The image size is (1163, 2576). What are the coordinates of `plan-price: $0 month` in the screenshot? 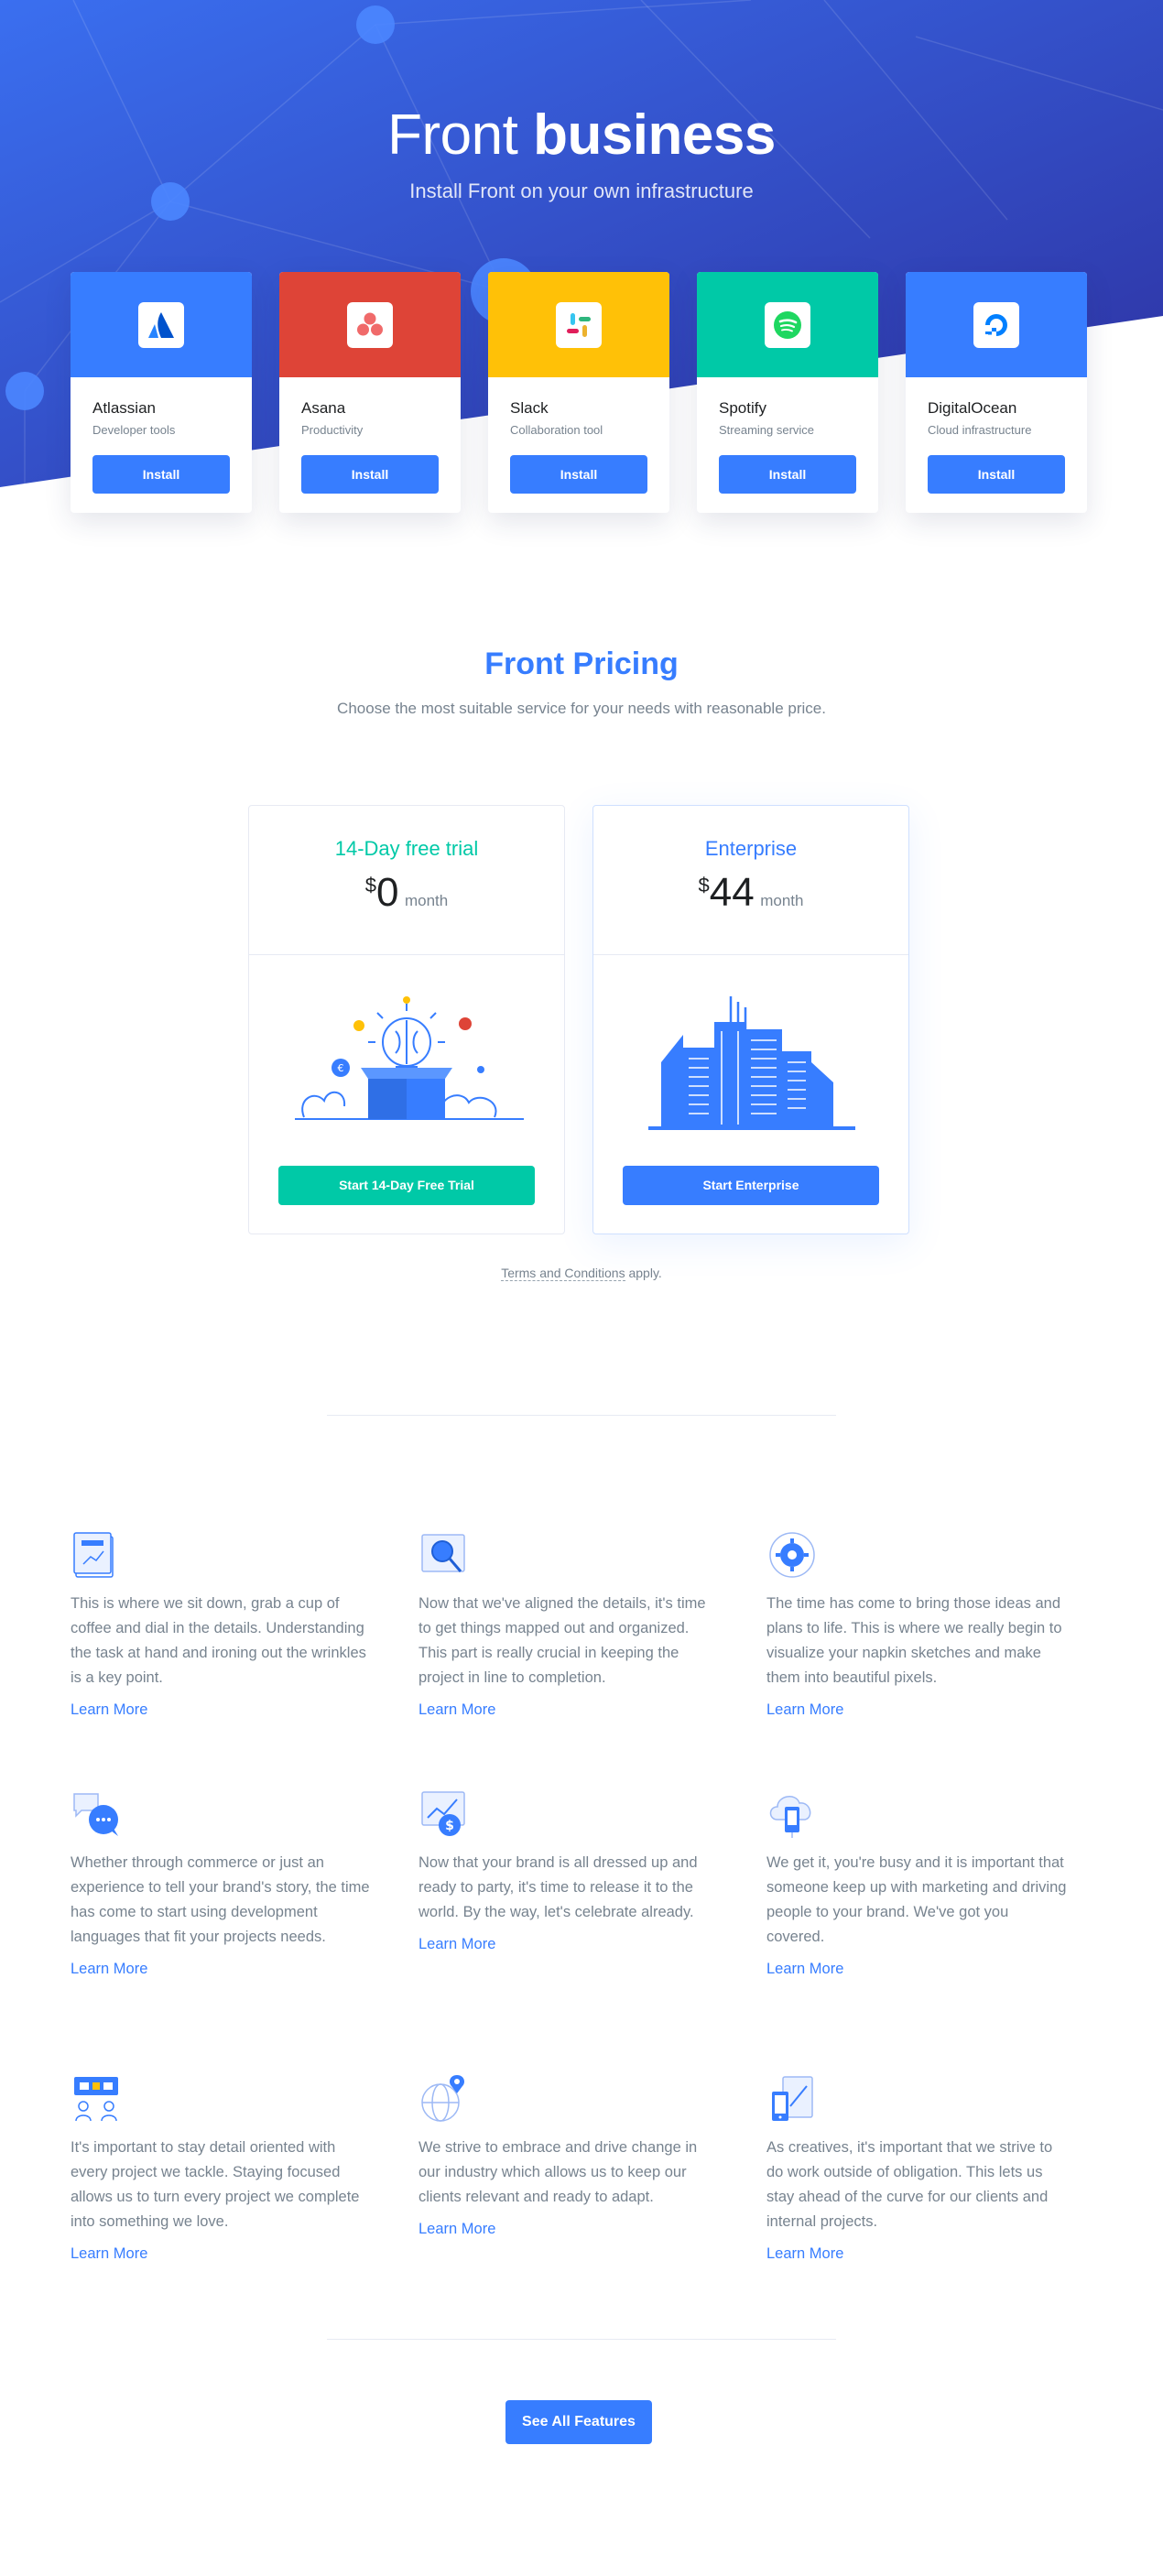 It's located at (406, 893).